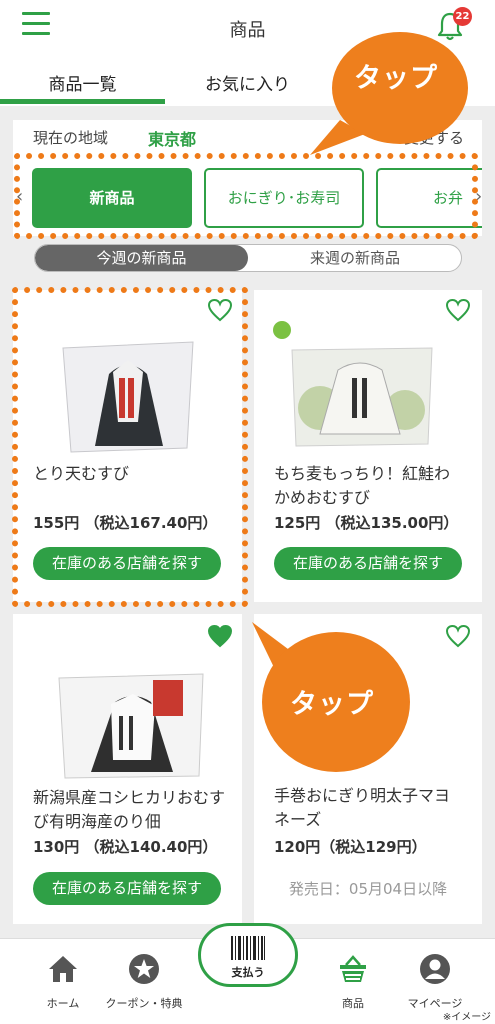 This screenshot has width=495, height=1024. I want to click on pay-button: 支払う, so click(248, 955).